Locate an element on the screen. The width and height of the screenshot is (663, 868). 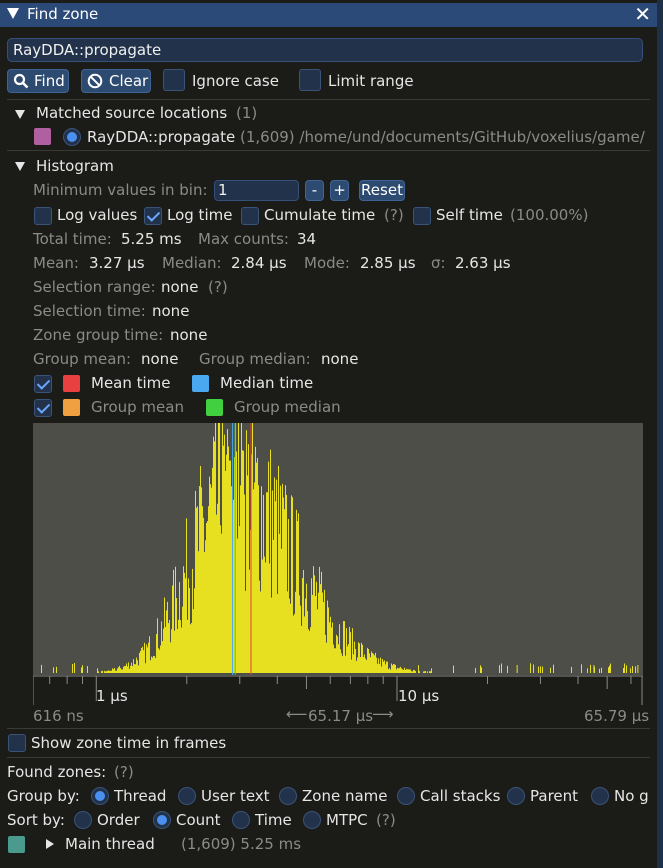
limit-range-checkbox is located at coordinates (310, 80).